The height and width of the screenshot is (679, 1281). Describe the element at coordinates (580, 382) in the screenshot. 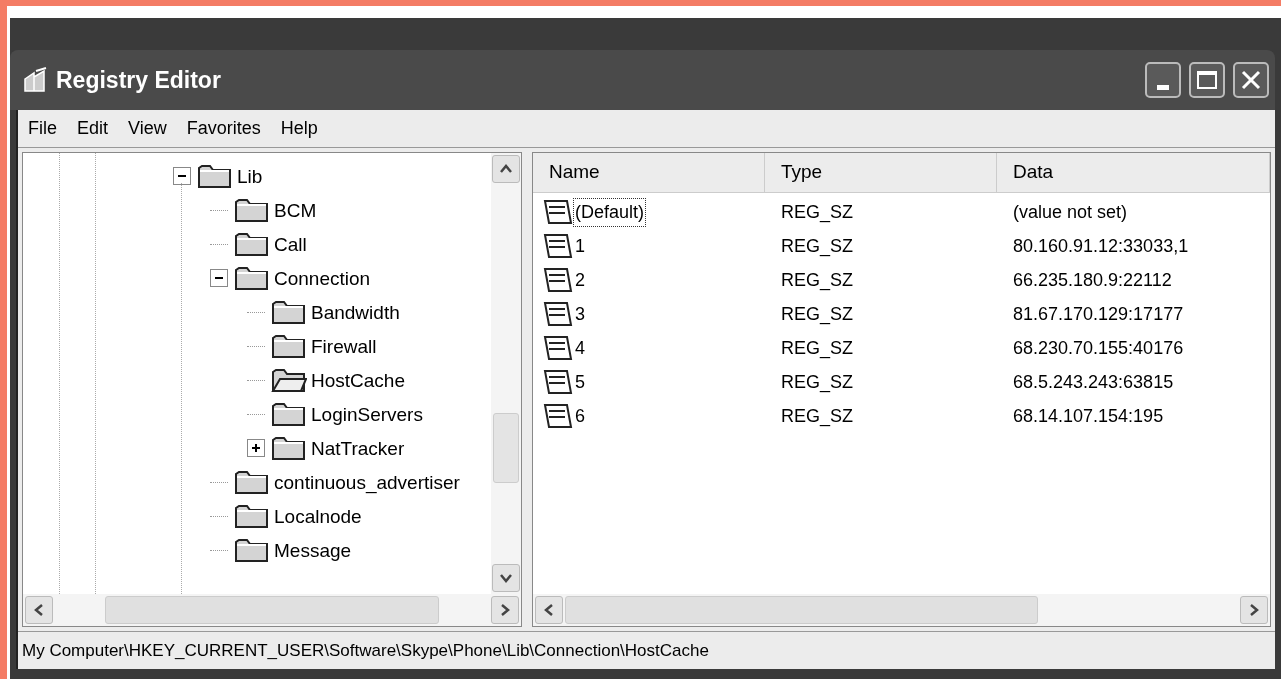

I see `value-name: 5` at that location.